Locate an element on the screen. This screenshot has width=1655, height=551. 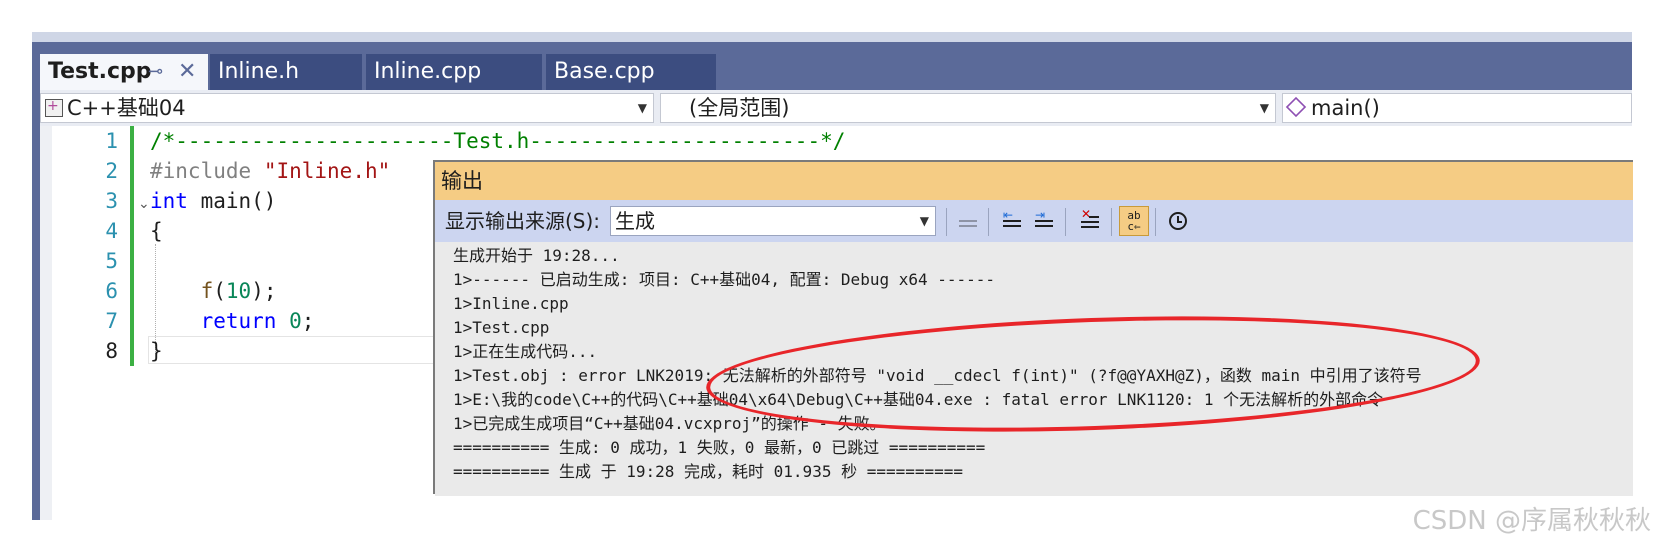
pin-icon: ⊸ is located at coordinates (155, 72).